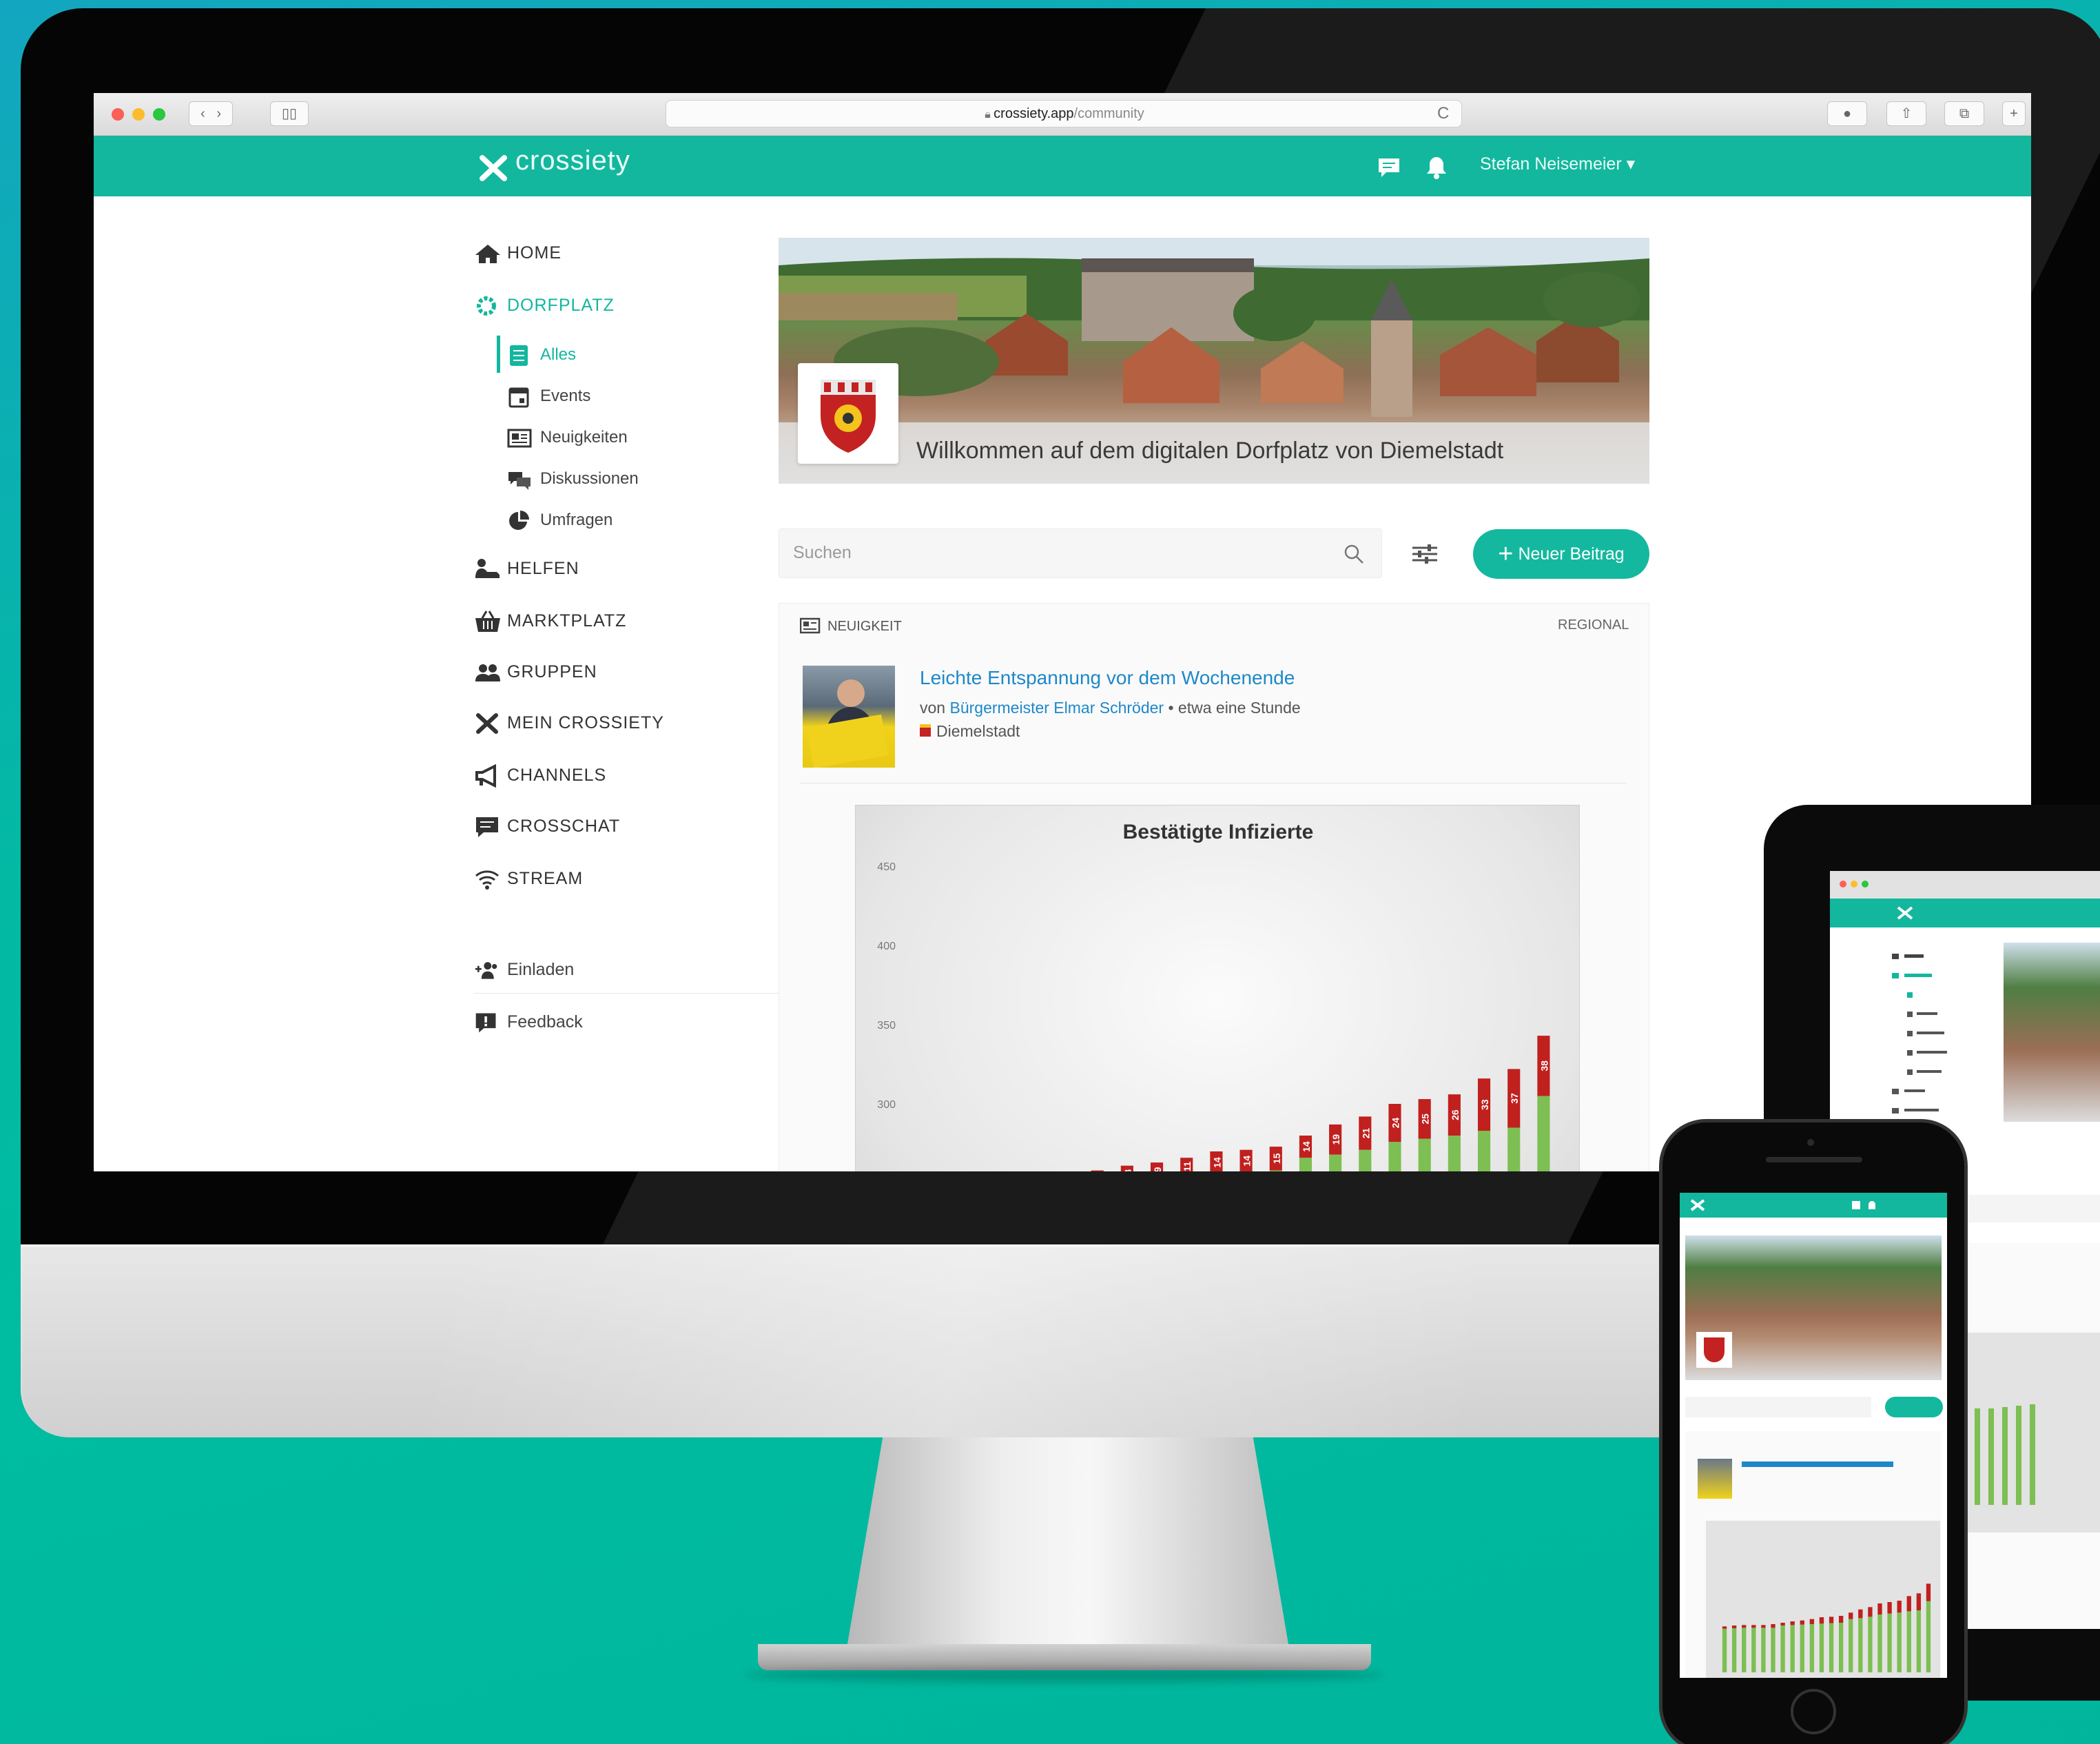 The image size is (2100, 1744). I want to click on search-icon, so click(1354, 554).